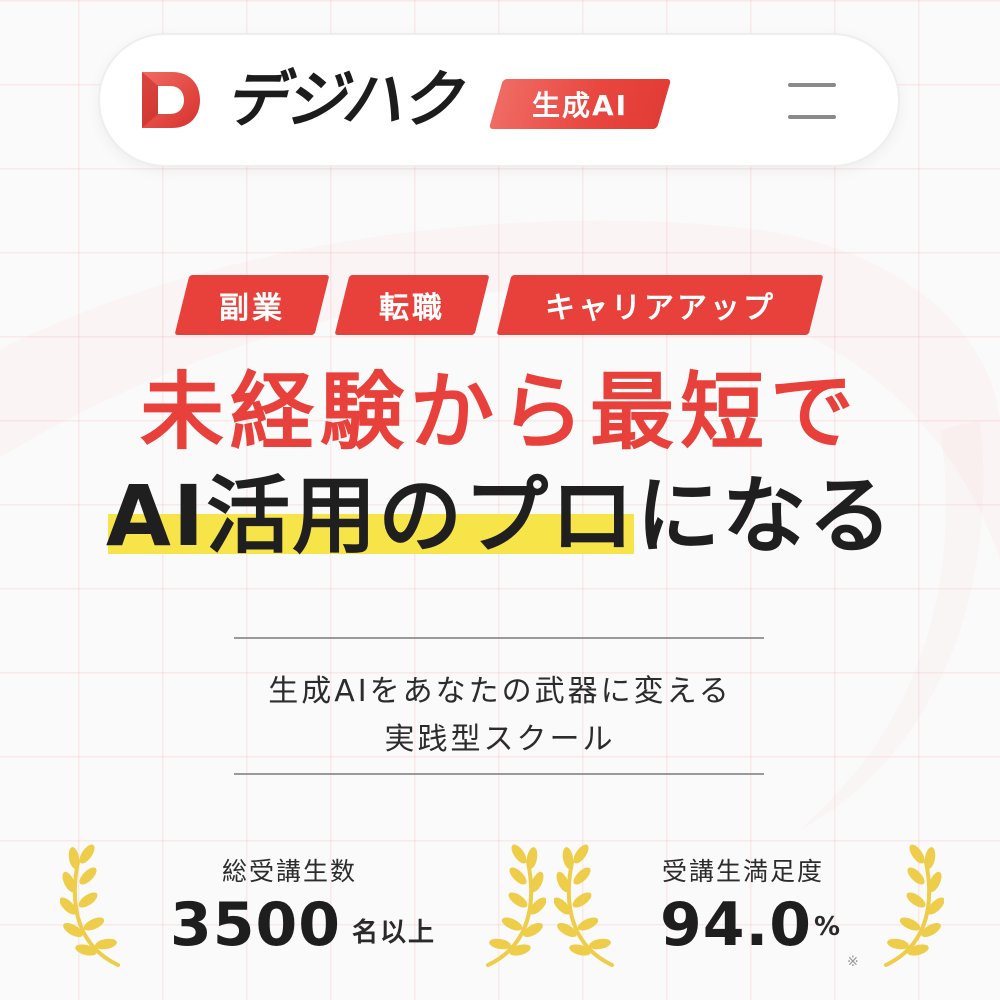  Describe the element at coordinates (743, 871) in the screenshot. I see `stat-label-satisfaction: 受講生満足度` at that location.